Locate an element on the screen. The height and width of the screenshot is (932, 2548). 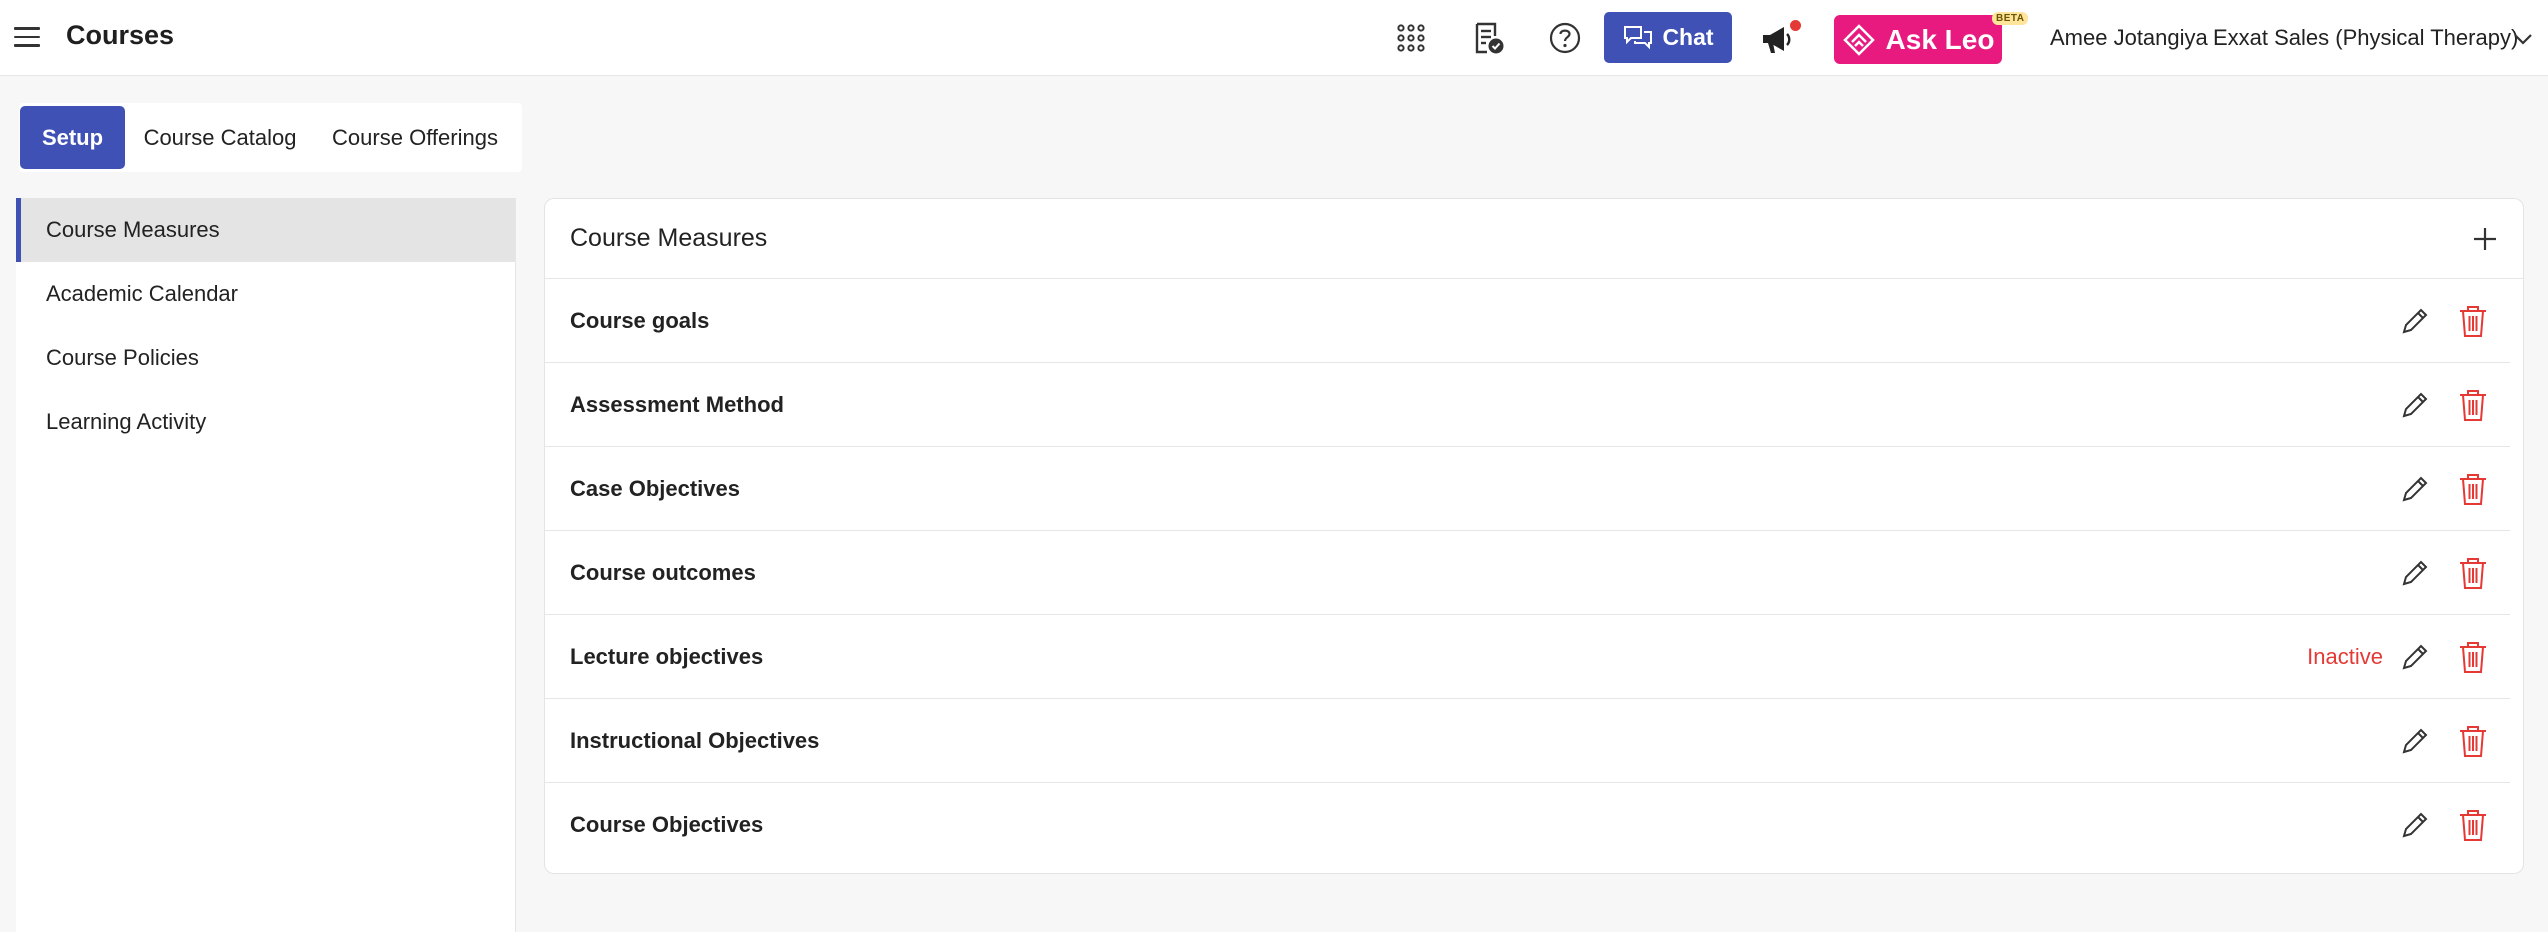
menu-icon is located at coordinates (29, 37).